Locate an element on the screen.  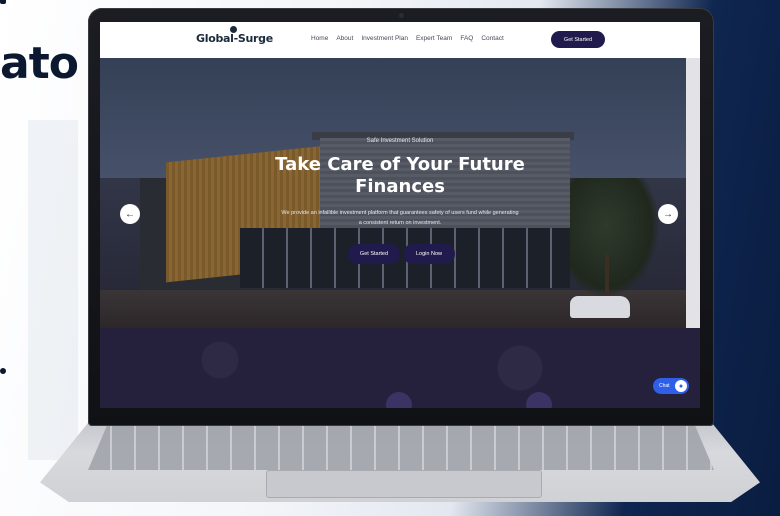
hero-get-started-button: Get Started is located at coordinates (374, 254).